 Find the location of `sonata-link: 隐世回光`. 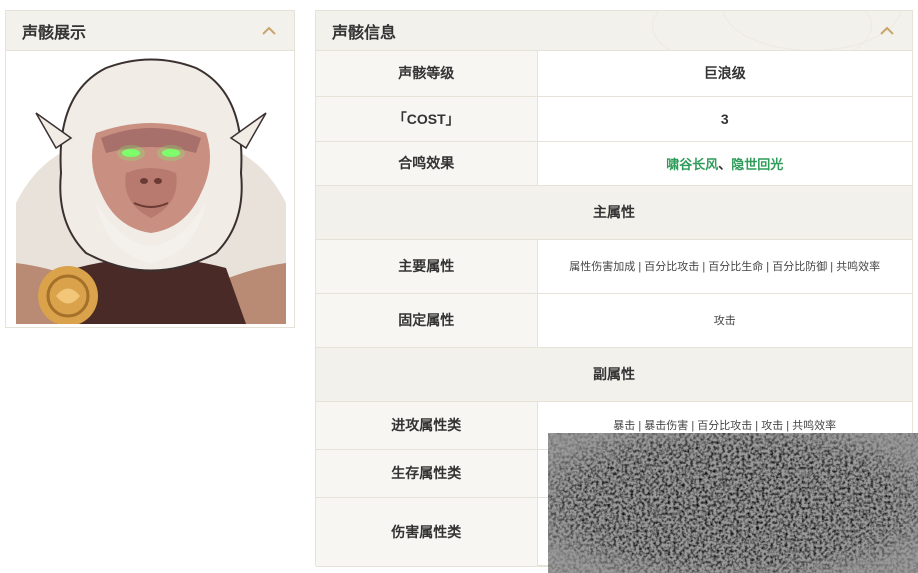

sonata-link: 隐世回光 is located at coordinates (757, 164).